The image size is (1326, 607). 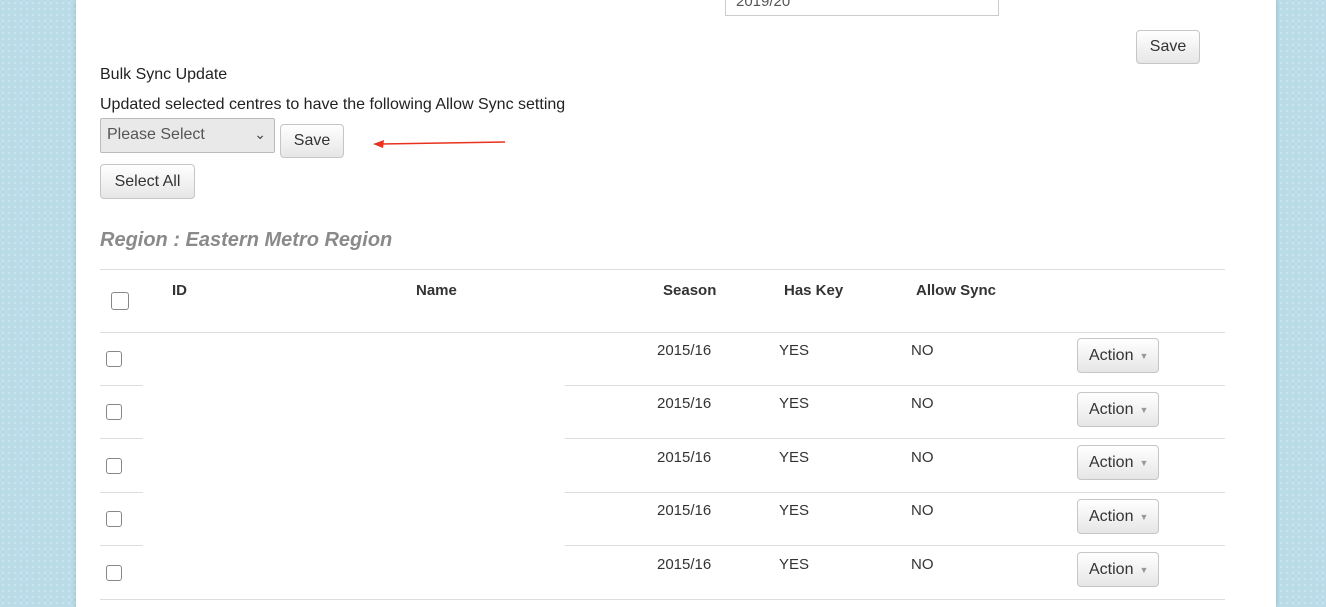 I want to click on bulk-sync-title: Bulk Sync Update, so click(x=164, y=74).